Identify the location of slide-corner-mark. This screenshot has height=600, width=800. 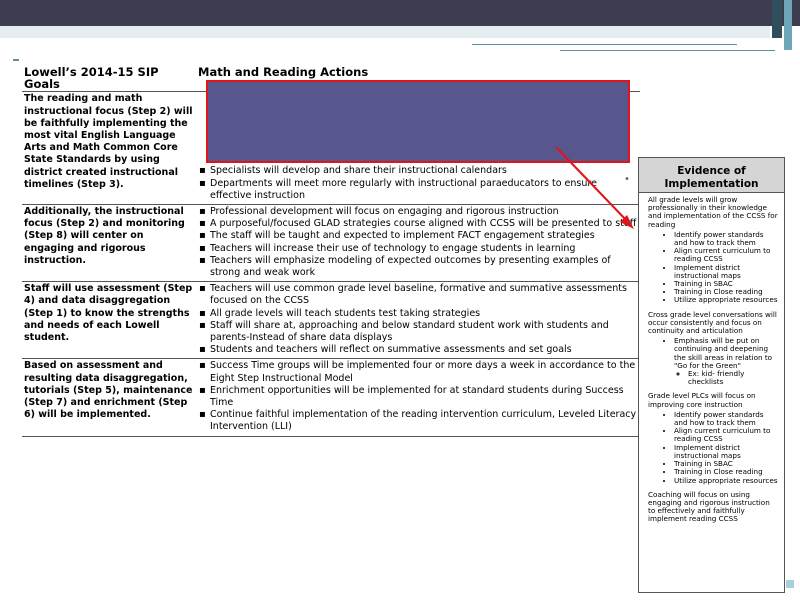
(790, 584).